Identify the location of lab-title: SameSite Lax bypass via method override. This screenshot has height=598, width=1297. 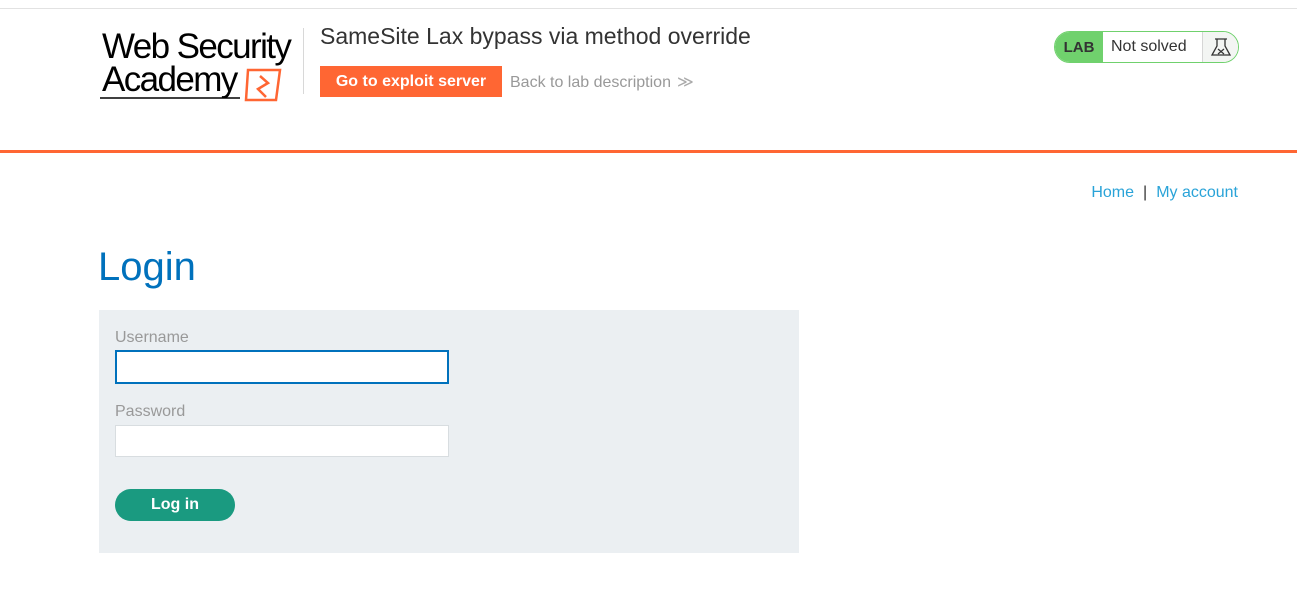
(535, 36).